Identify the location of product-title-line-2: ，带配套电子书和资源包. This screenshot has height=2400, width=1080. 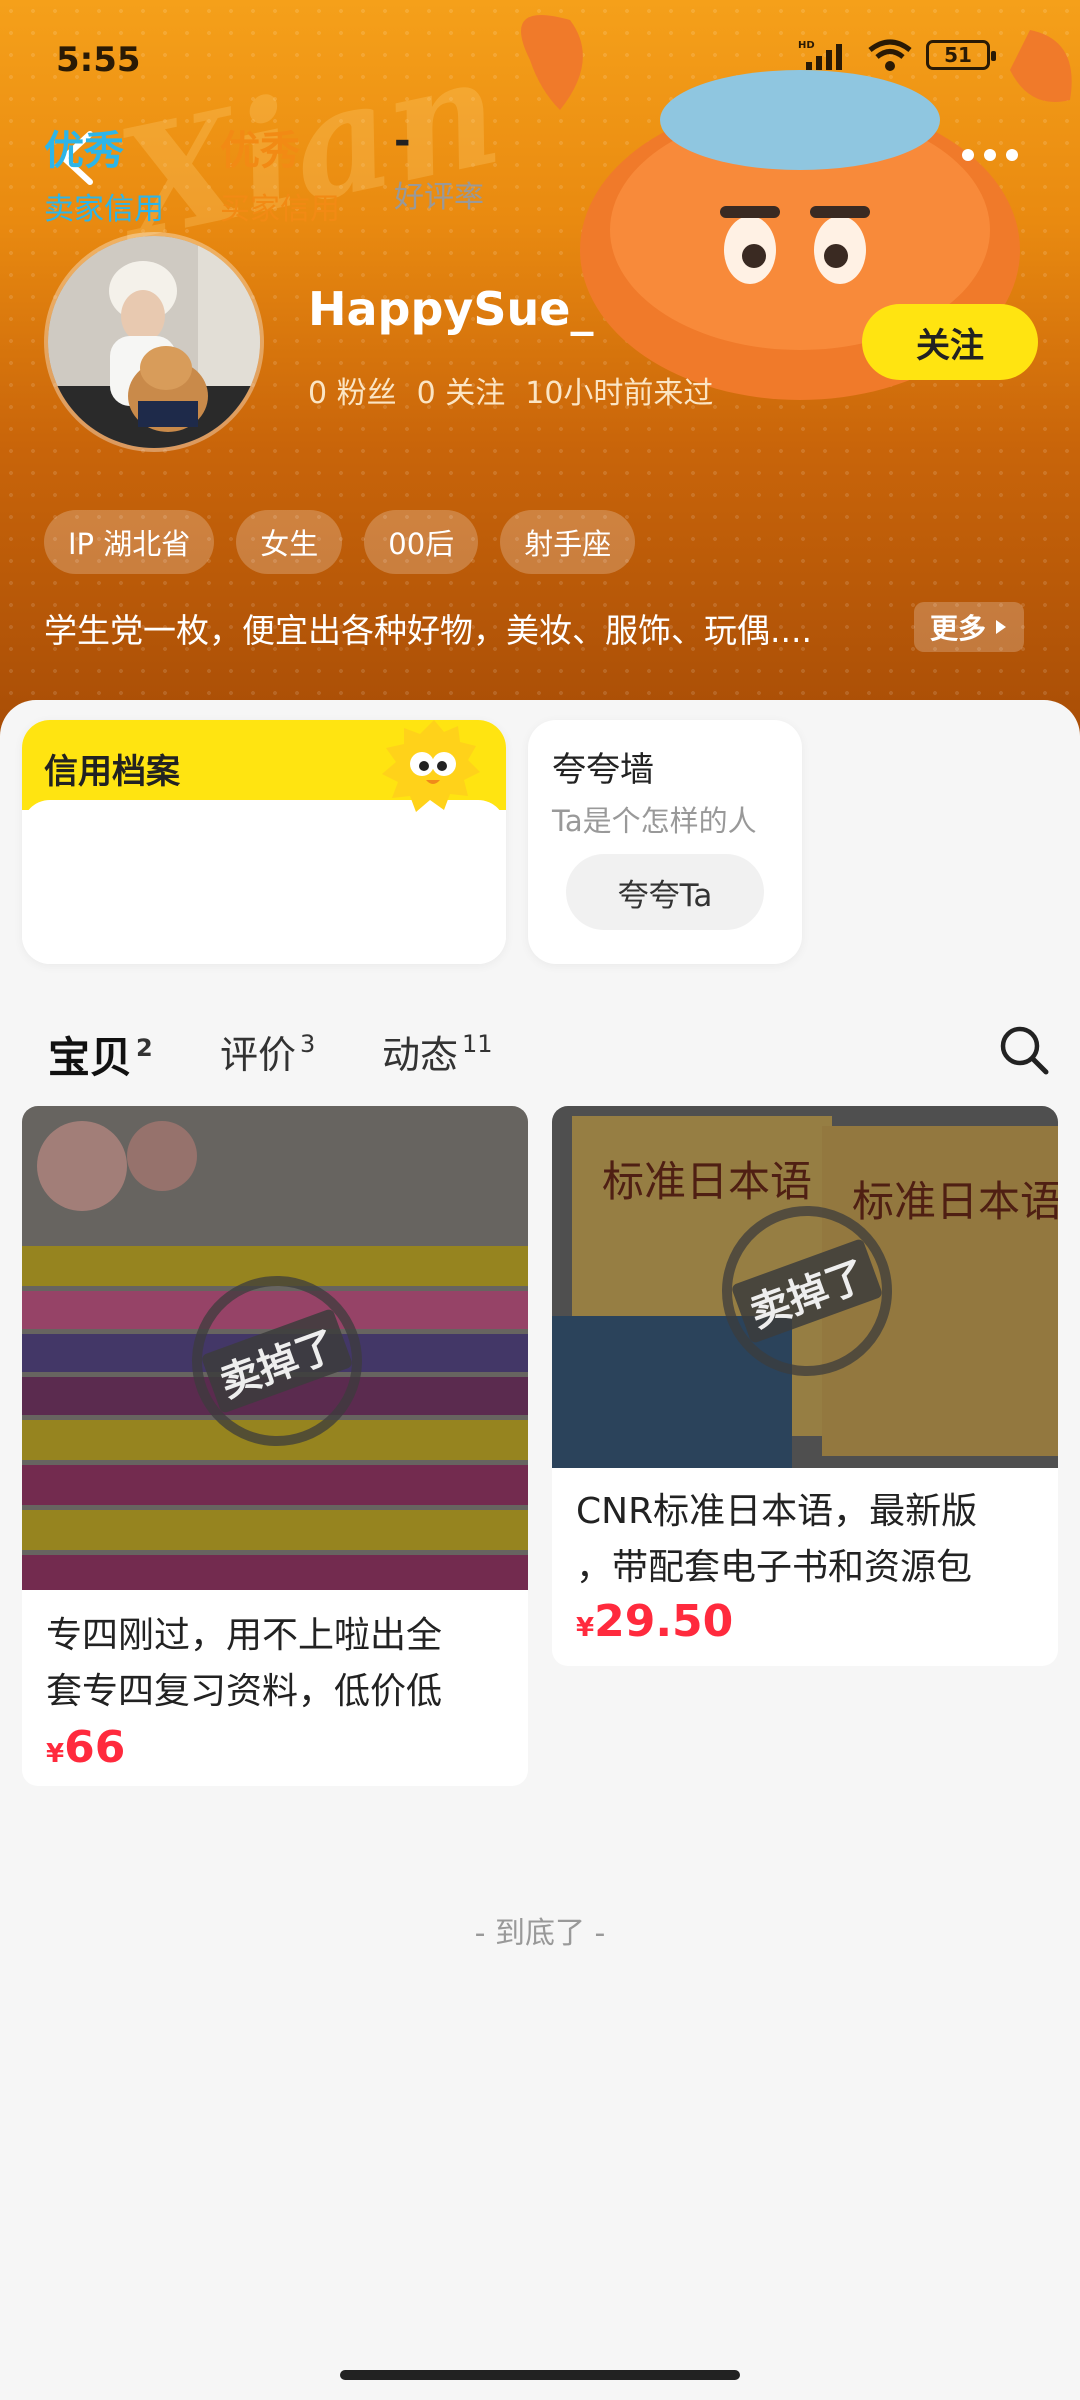
(774, 1567).